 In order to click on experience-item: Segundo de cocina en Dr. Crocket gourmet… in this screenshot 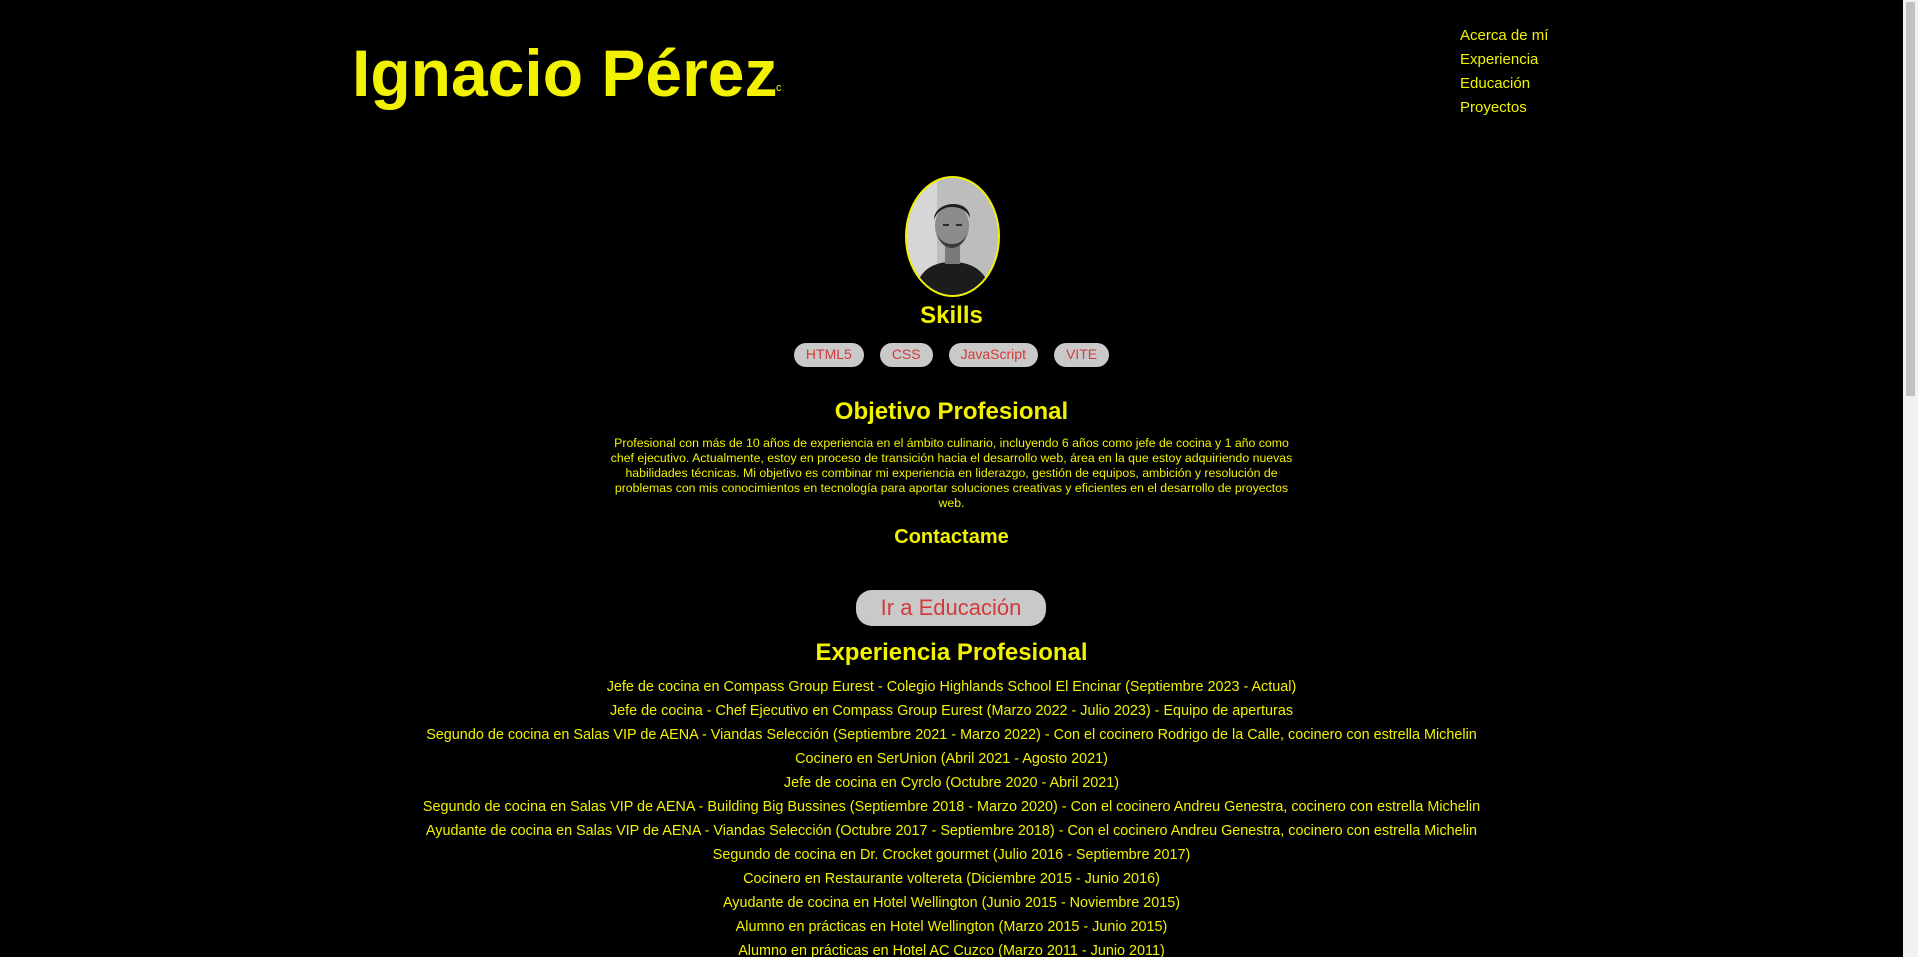, I will do `click(951, 855)`.